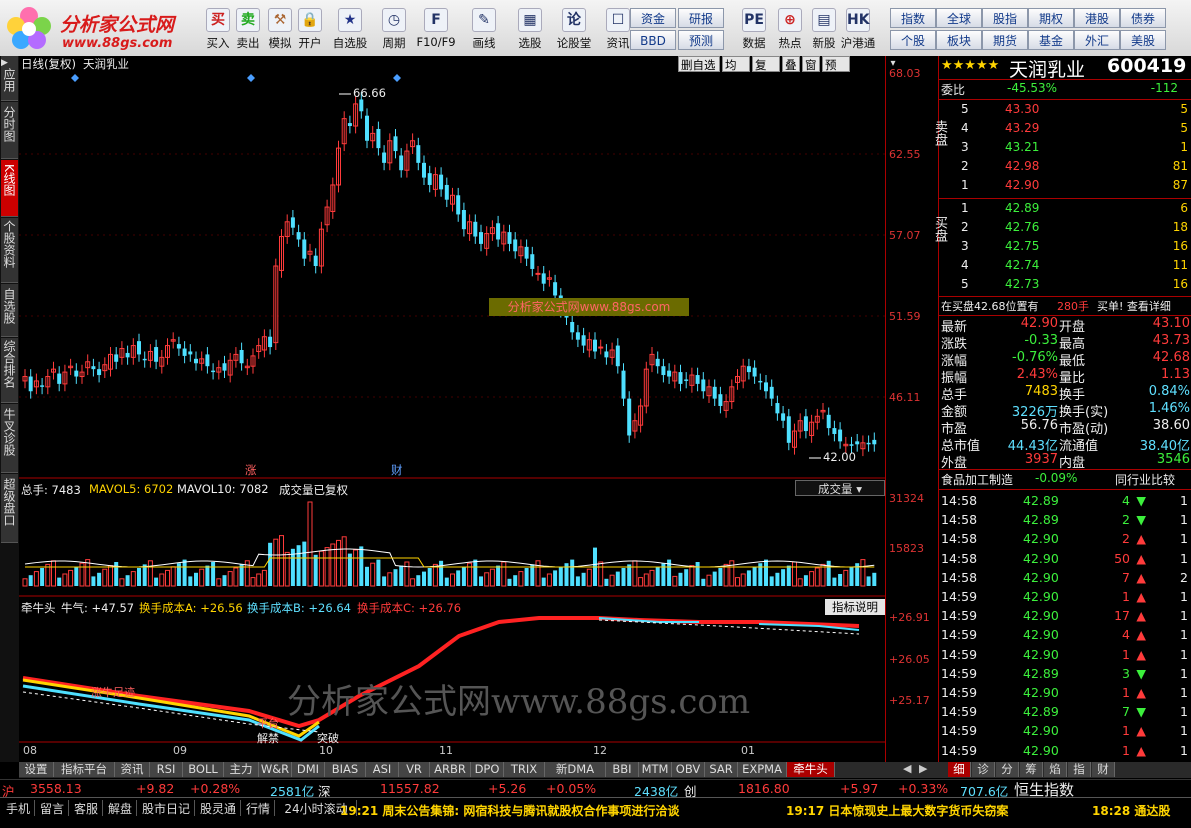 The image size is (1191, 828). I want to click on indicator-tab-12: DPO, so click(487, 769).